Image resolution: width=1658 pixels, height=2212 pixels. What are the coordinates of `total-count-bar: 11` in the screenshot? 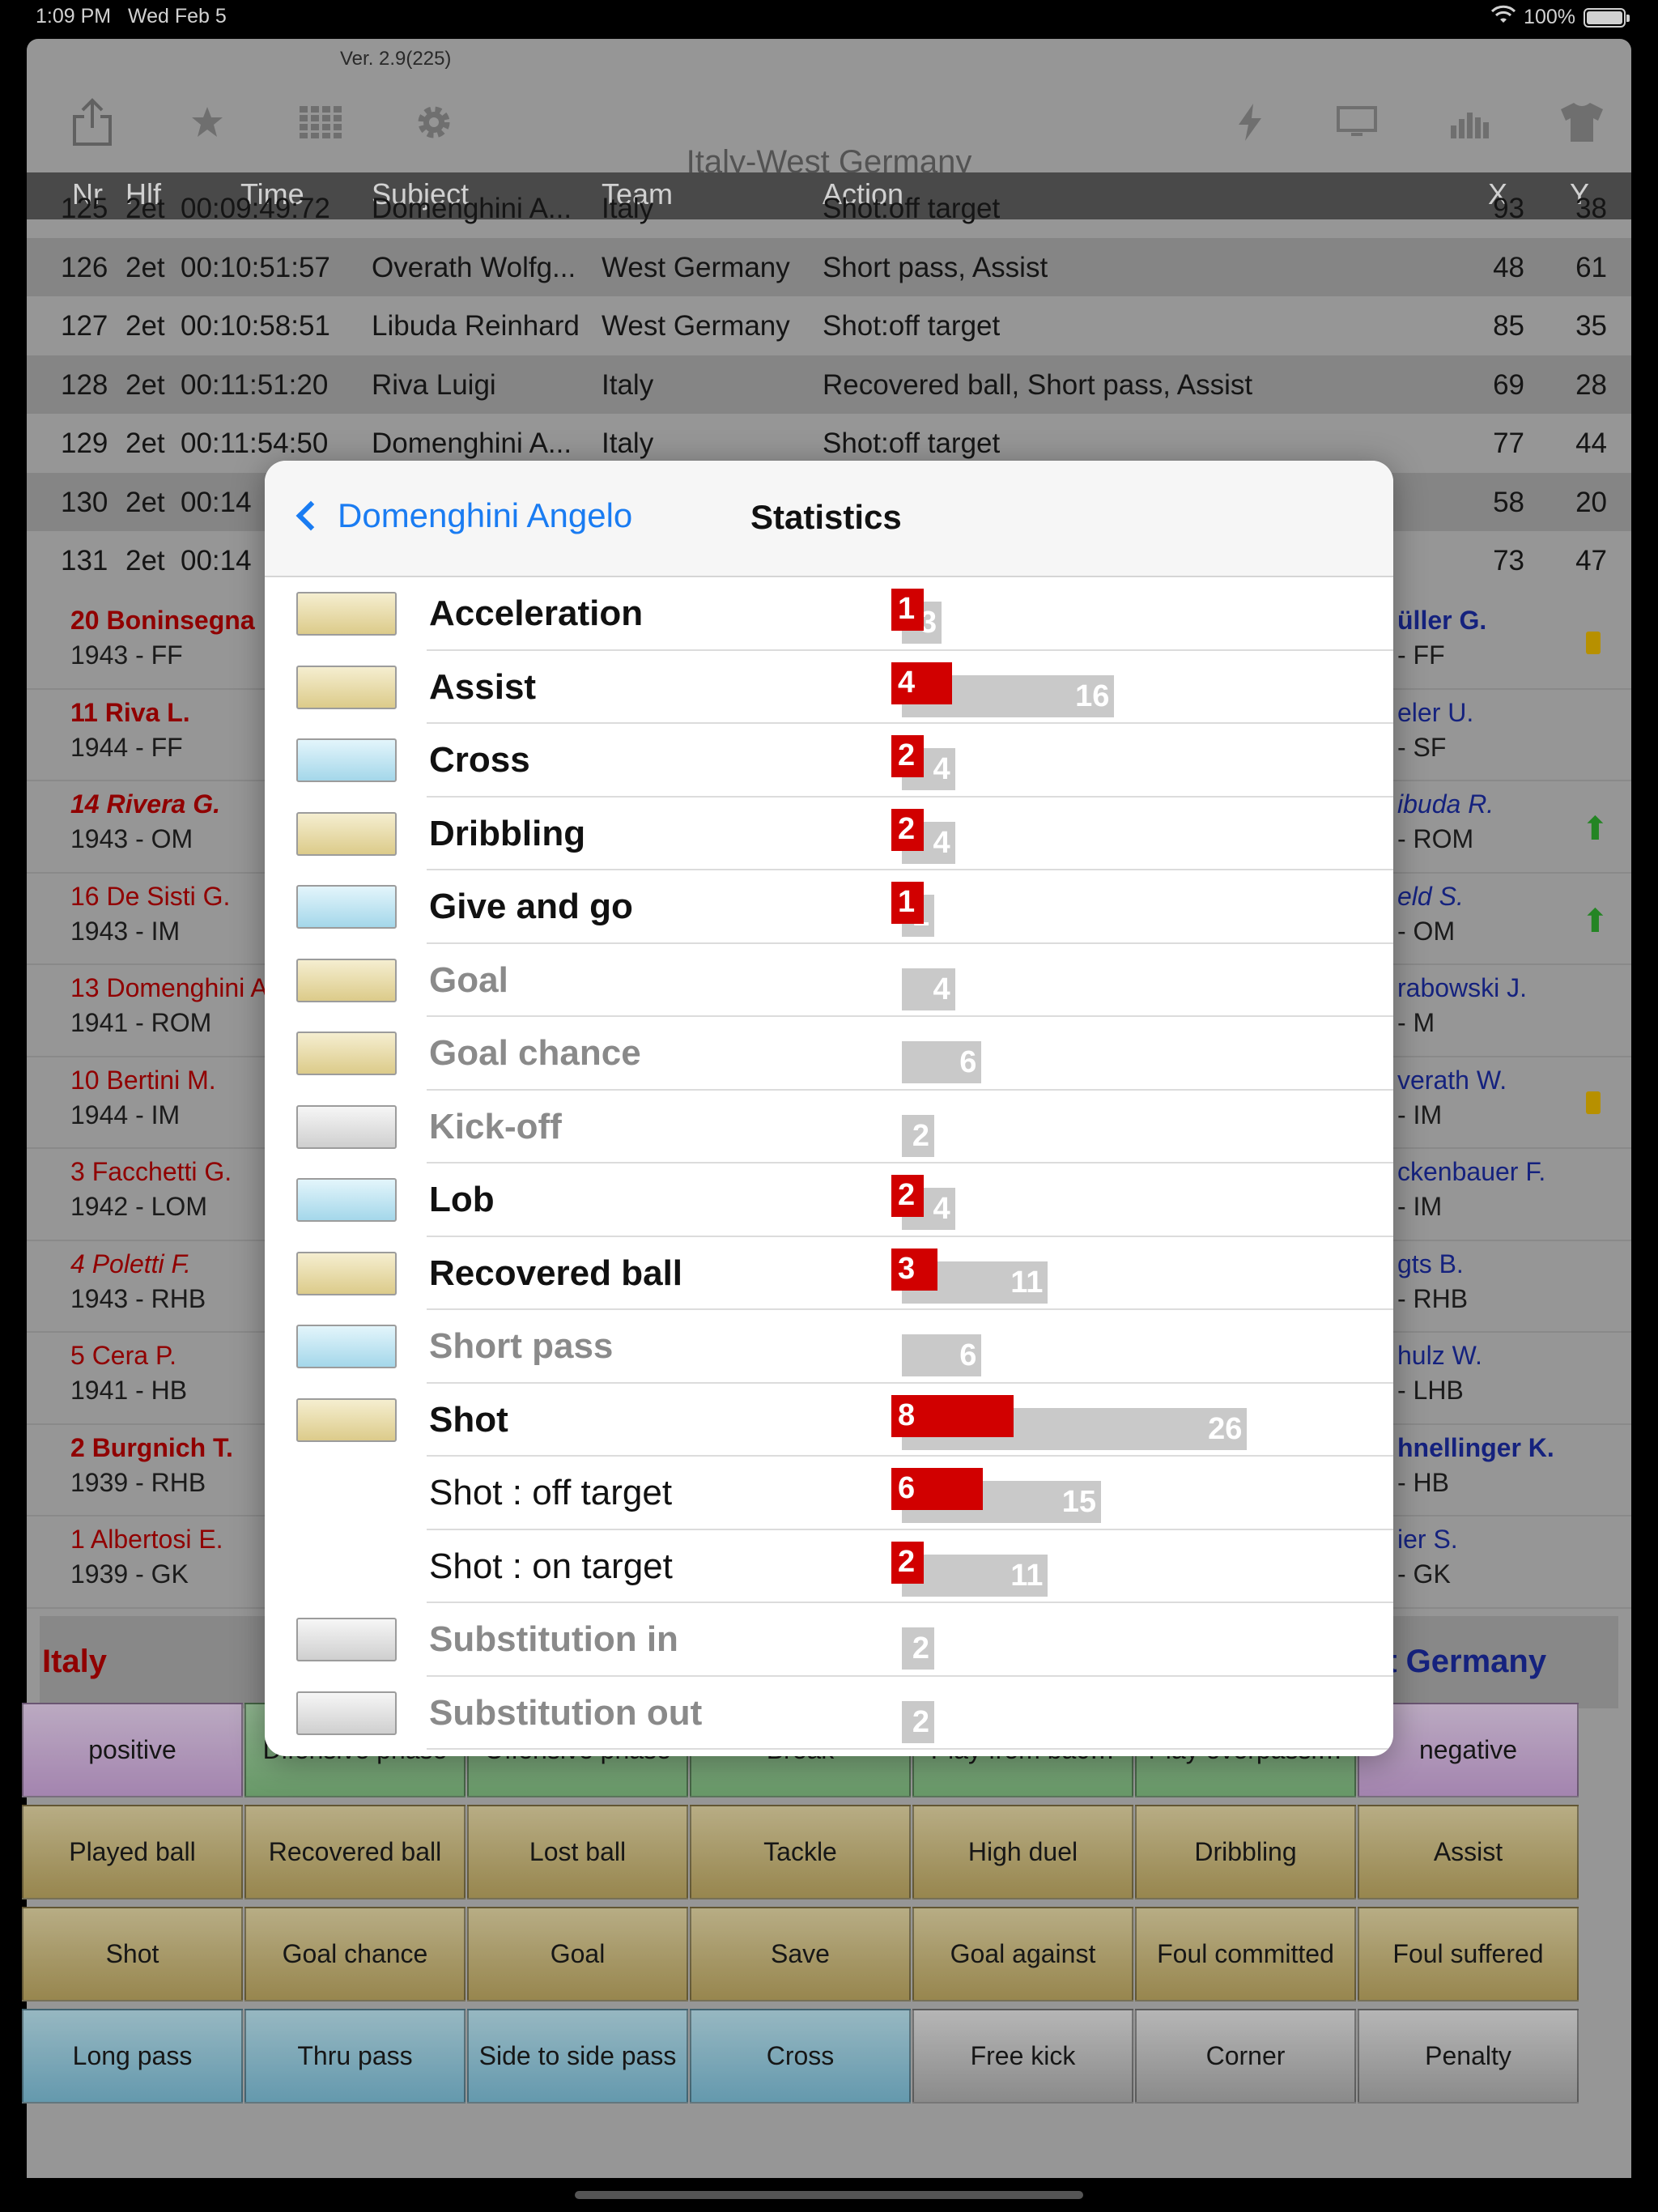 It's located at (975, 1575).